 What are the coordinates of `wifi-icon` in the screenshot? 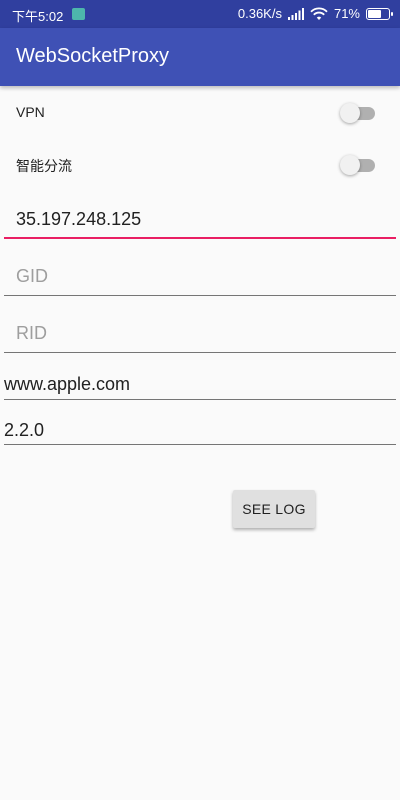 It's located at (319, 13).